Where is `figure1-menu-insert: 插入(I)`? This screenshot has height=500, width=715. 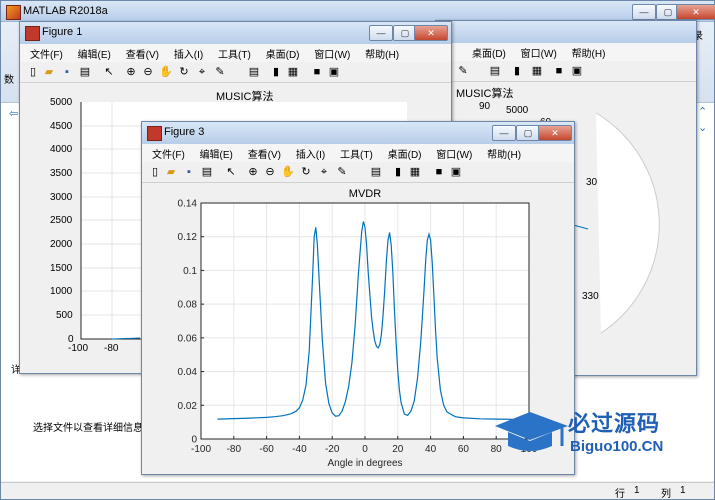
figure1-menu-insert: 插入(I) is located at coordinates (188, 53).